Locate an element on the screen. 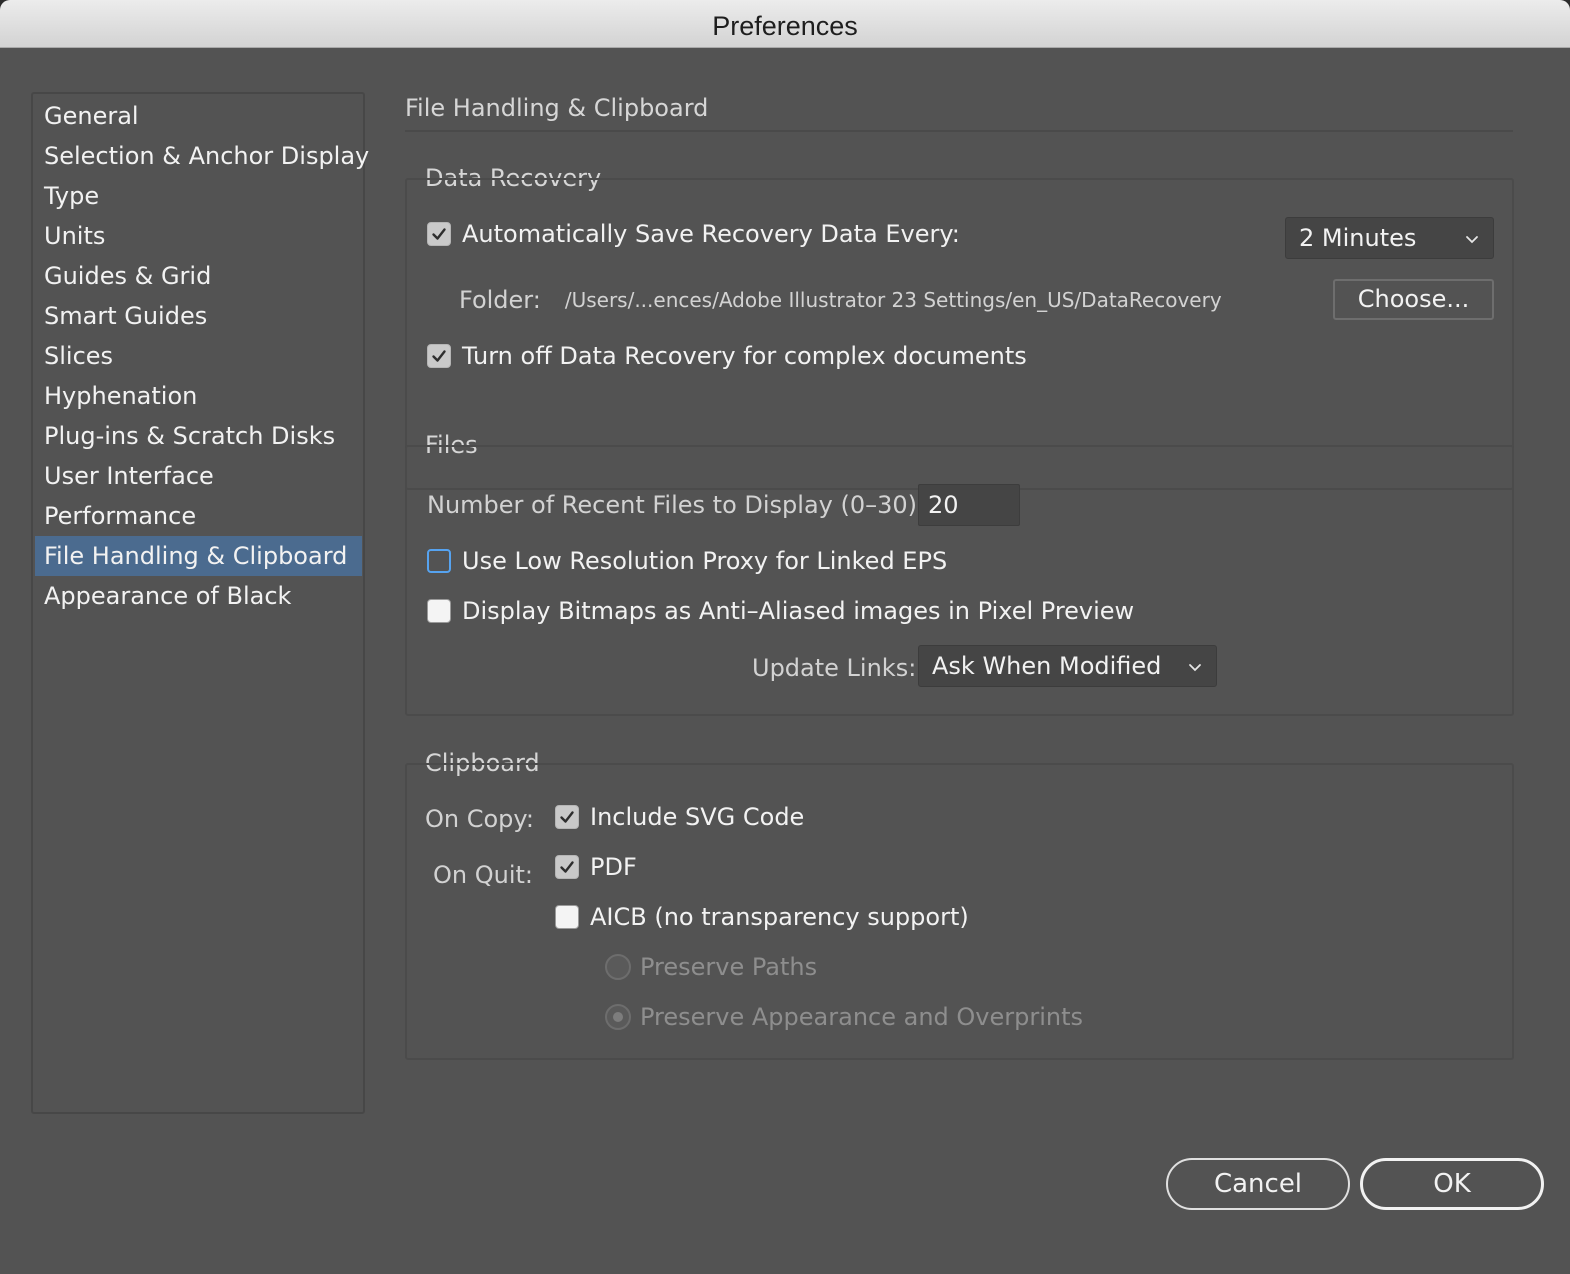  include-svg-row: Include SVG Code is located at coordinates (679, 817).